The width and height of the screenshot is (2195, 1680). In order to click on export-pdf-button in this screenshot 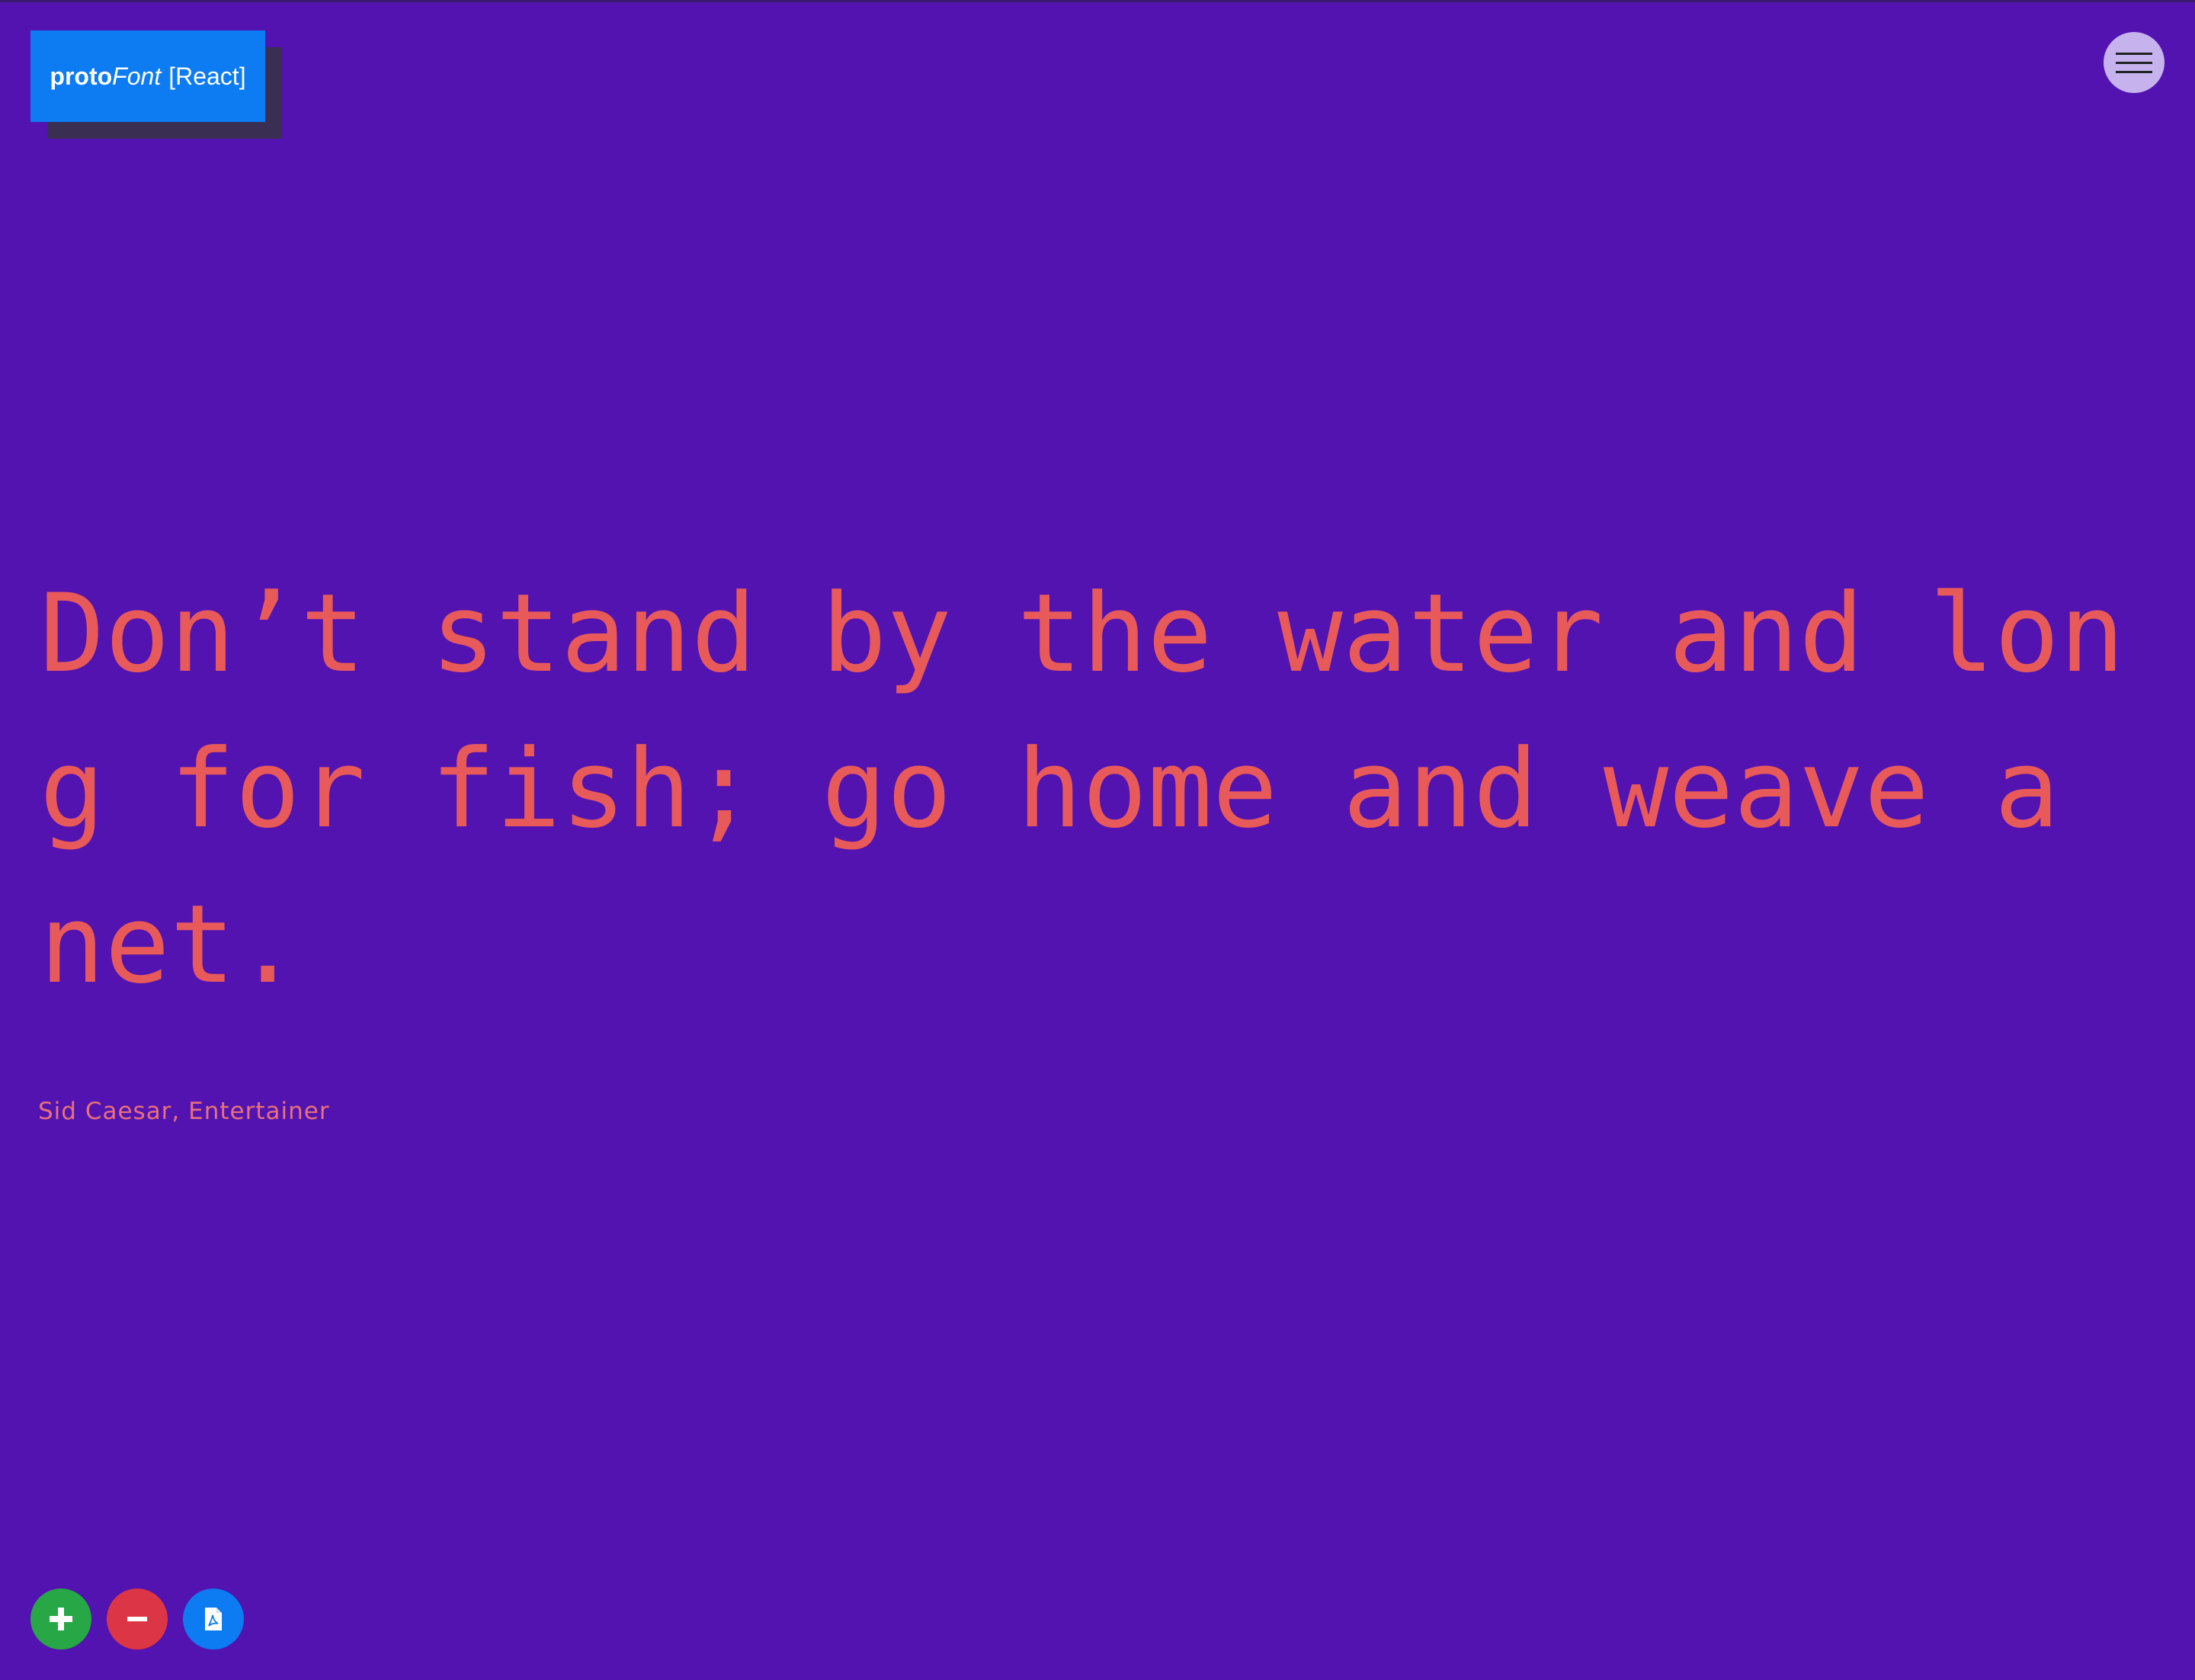, I will do `click(213, 1619)`.